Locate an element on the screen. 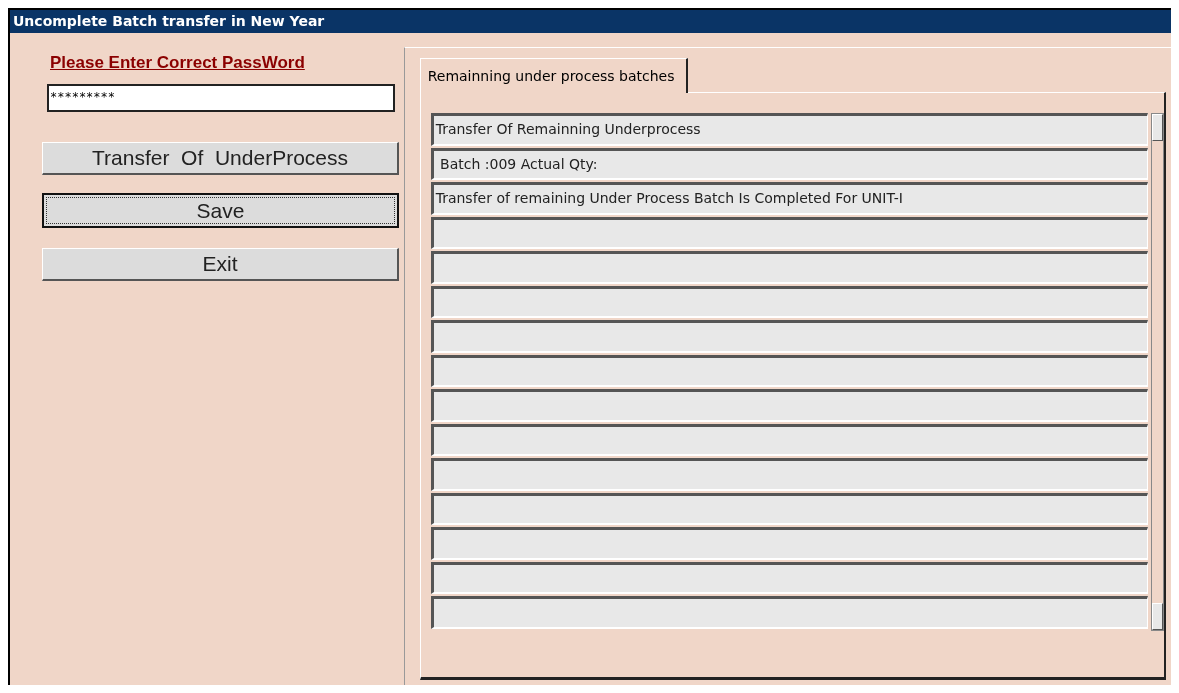 This screenshot has height=693, width=1179. window-title: Uncomplete Batch transfer in New Year is located at coordinates (590, 21).